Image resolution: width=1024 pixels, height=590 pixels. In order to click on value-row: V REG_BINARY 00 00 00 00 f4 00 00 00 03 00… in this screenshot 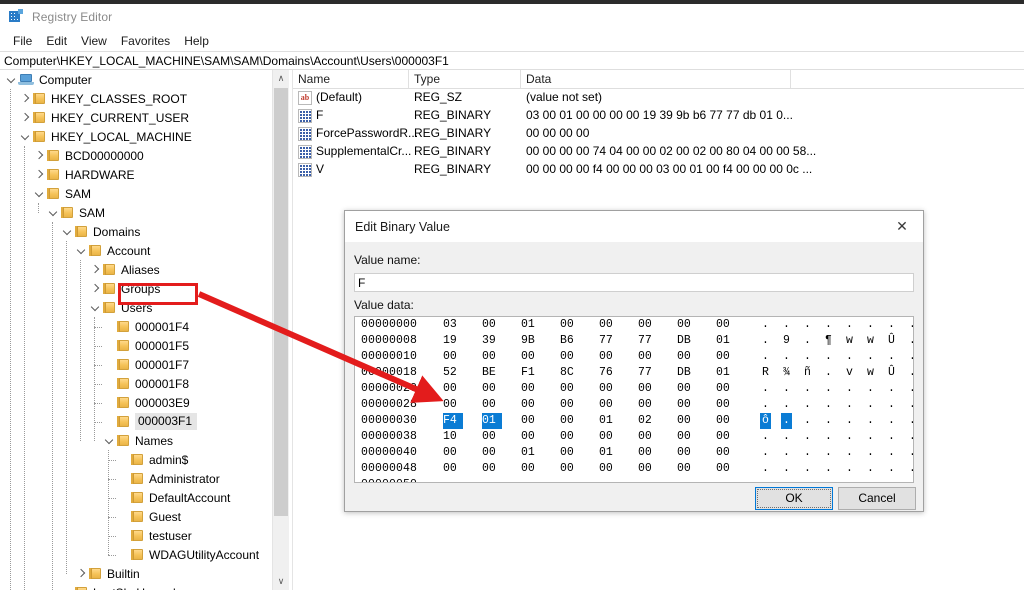, I will do `click(658, 170)`.